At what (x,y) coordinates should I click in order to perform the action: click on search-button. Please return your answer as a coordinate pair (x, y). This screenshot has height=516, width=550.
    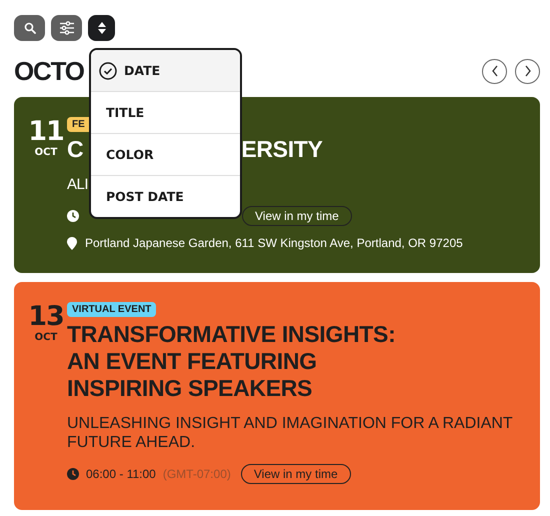
    Looking at the image, I should click on (29, 28).